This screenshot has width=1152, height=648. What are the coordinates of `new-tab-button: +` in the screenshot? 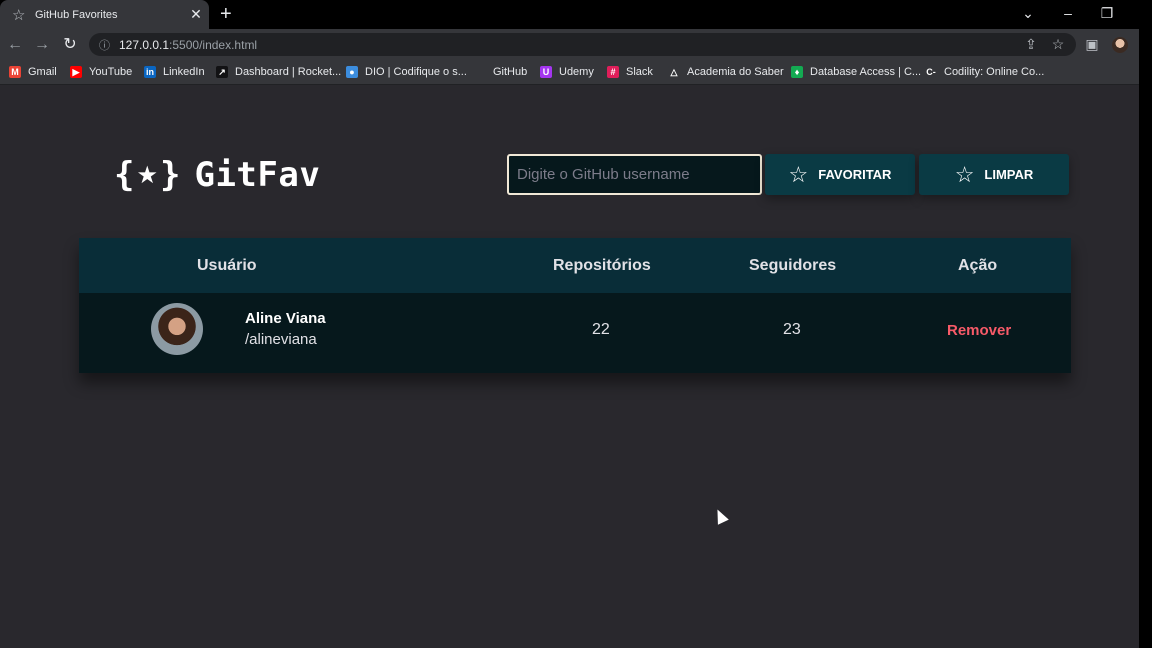 It's located at (226, 14).